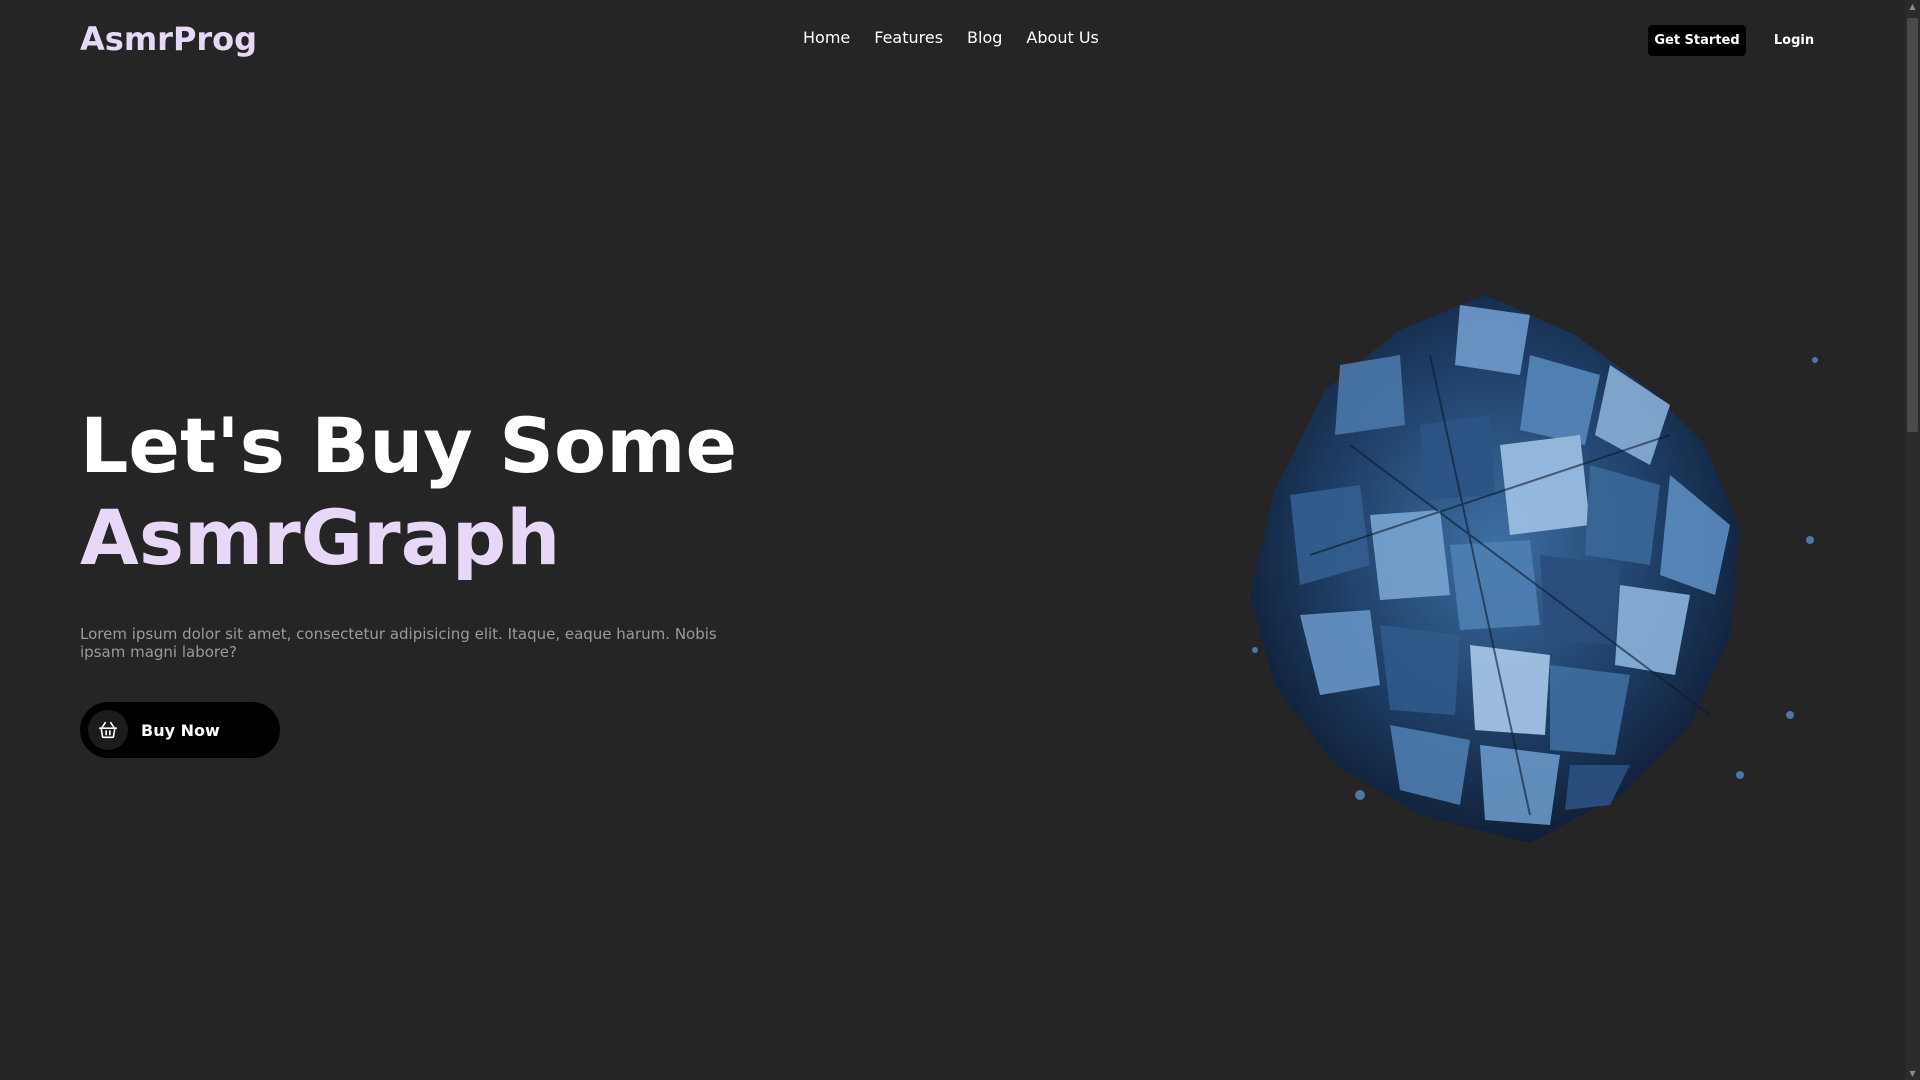 The image size is (1920, 1080). I want to click on scroll-down-icon: ▼, so click(1912, 1073).